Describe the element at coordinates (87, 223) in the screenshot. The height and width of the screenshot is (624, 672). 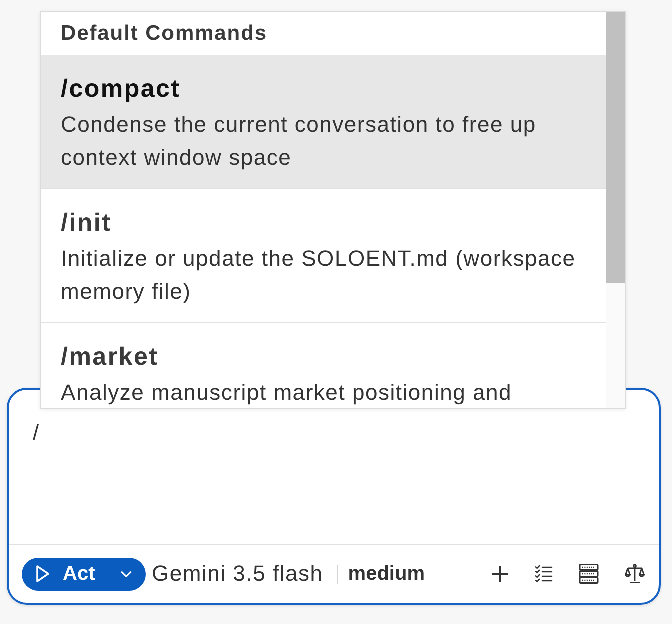
I see `command-name: /init` at that location.